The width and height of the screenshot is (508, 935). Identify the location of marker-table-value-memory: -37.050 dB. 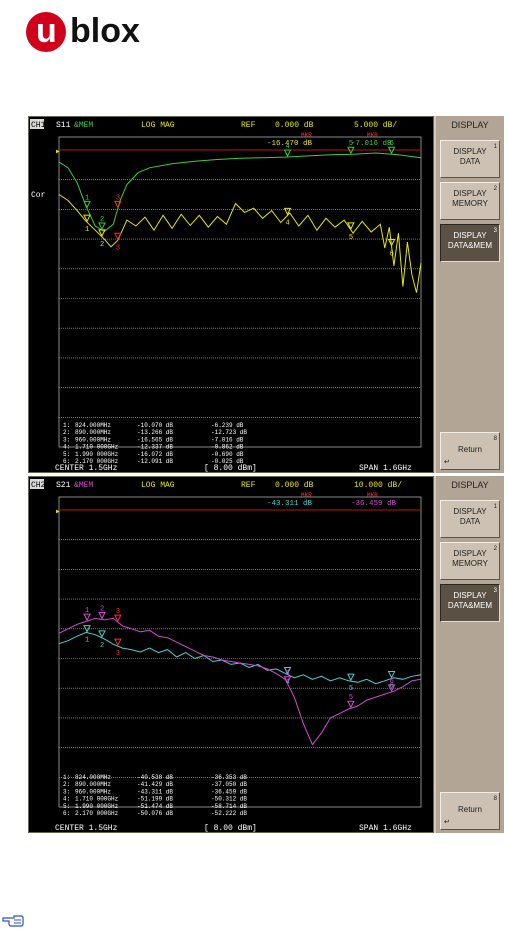
(229, 784).